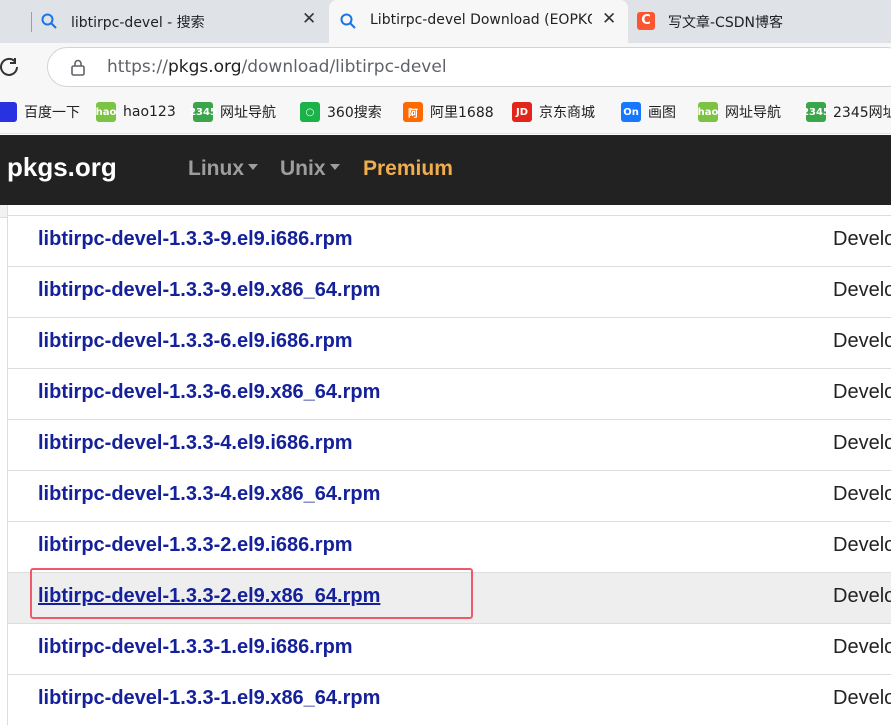 This screenshot has height=725, width=891. I want to click on bookmark-jd: JD 京东商城, so click(553, 112).